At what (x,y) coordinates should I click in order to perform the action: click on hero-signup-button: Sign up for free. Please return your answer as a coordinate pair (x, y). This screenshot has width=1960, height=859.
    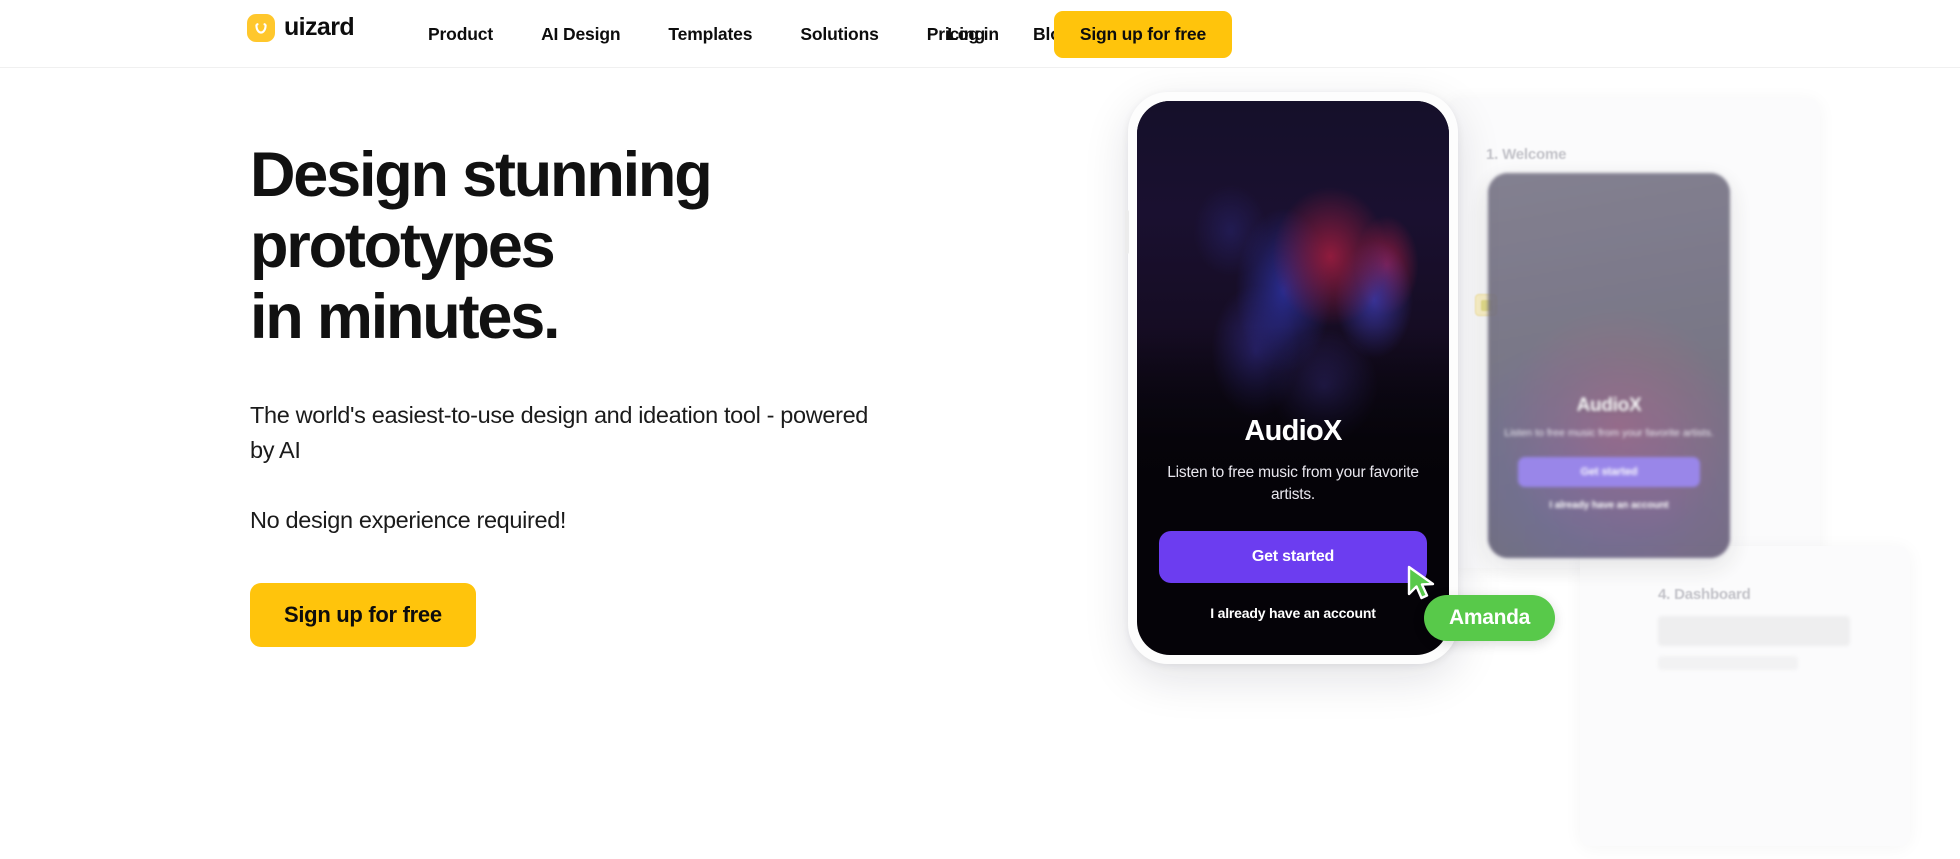
    Looking at the image, I should click on (363, 614).